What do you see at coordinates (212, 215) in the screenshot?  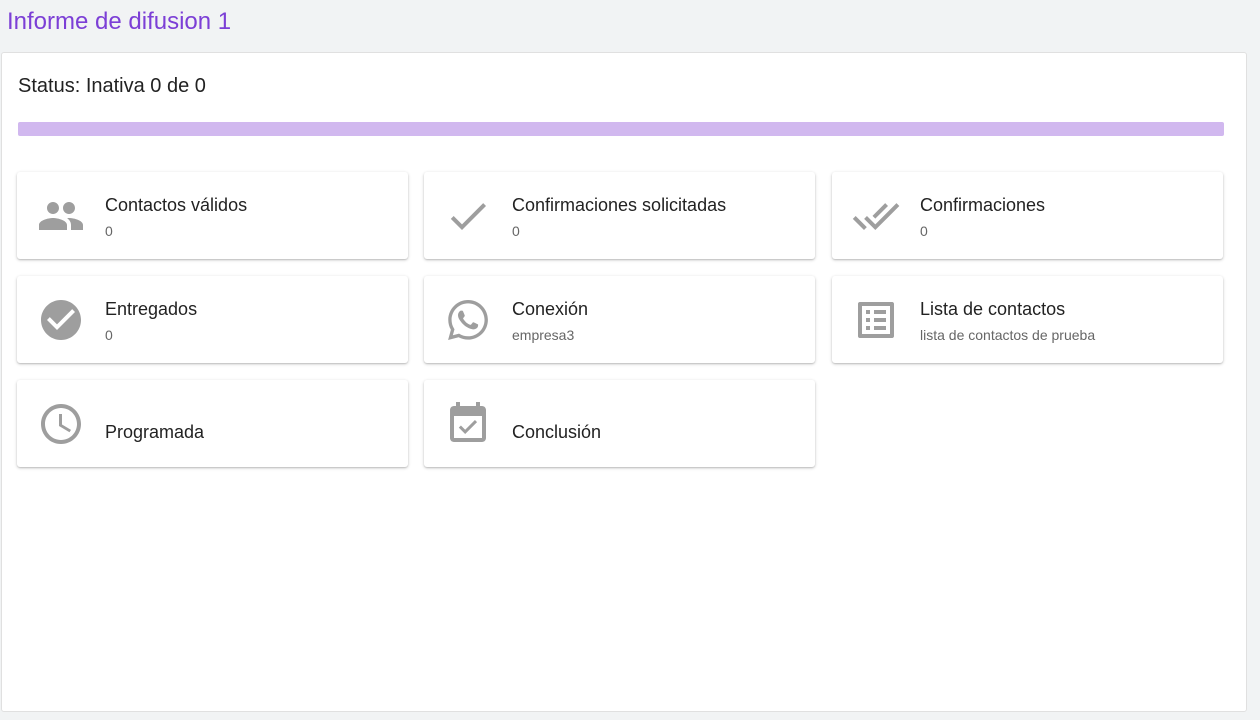 I see `card-valid-contacts: Contactos válidos 0` at bounding box center [212, 215].